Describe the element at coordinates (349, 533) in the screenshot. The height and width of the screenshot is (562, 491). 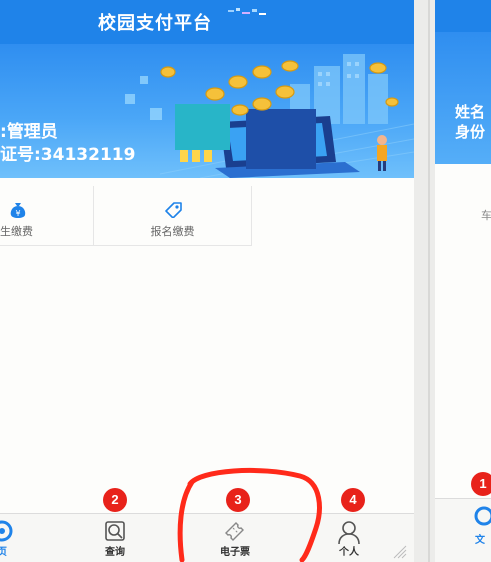
I see `user-icon` at that location.